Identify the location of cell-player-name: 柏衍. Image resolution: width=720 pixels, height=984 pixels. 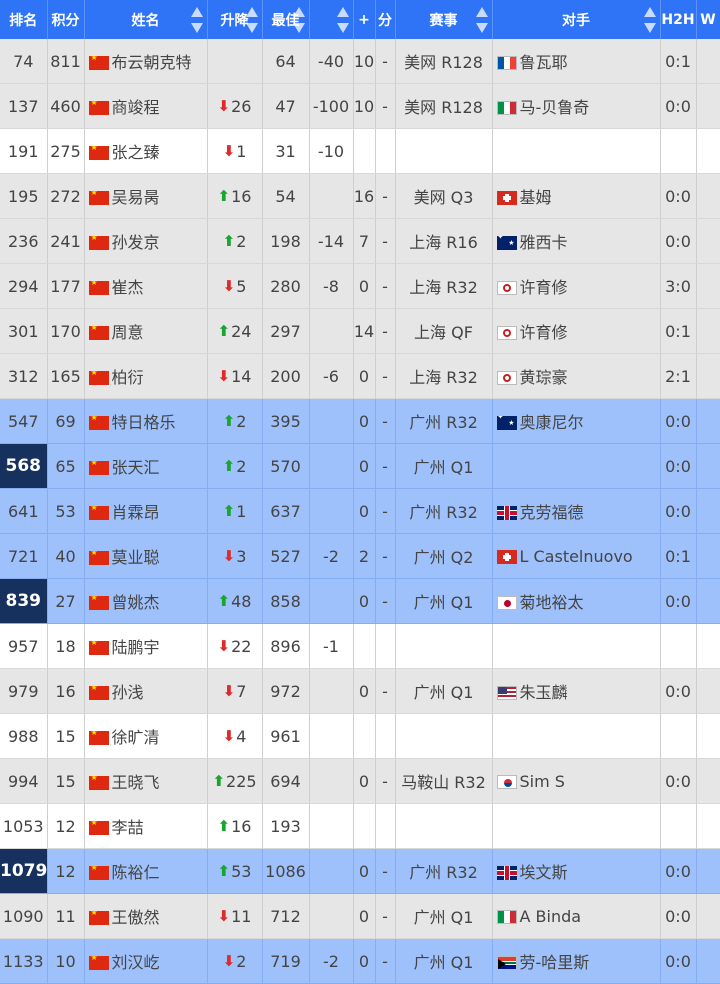
(146, 376).